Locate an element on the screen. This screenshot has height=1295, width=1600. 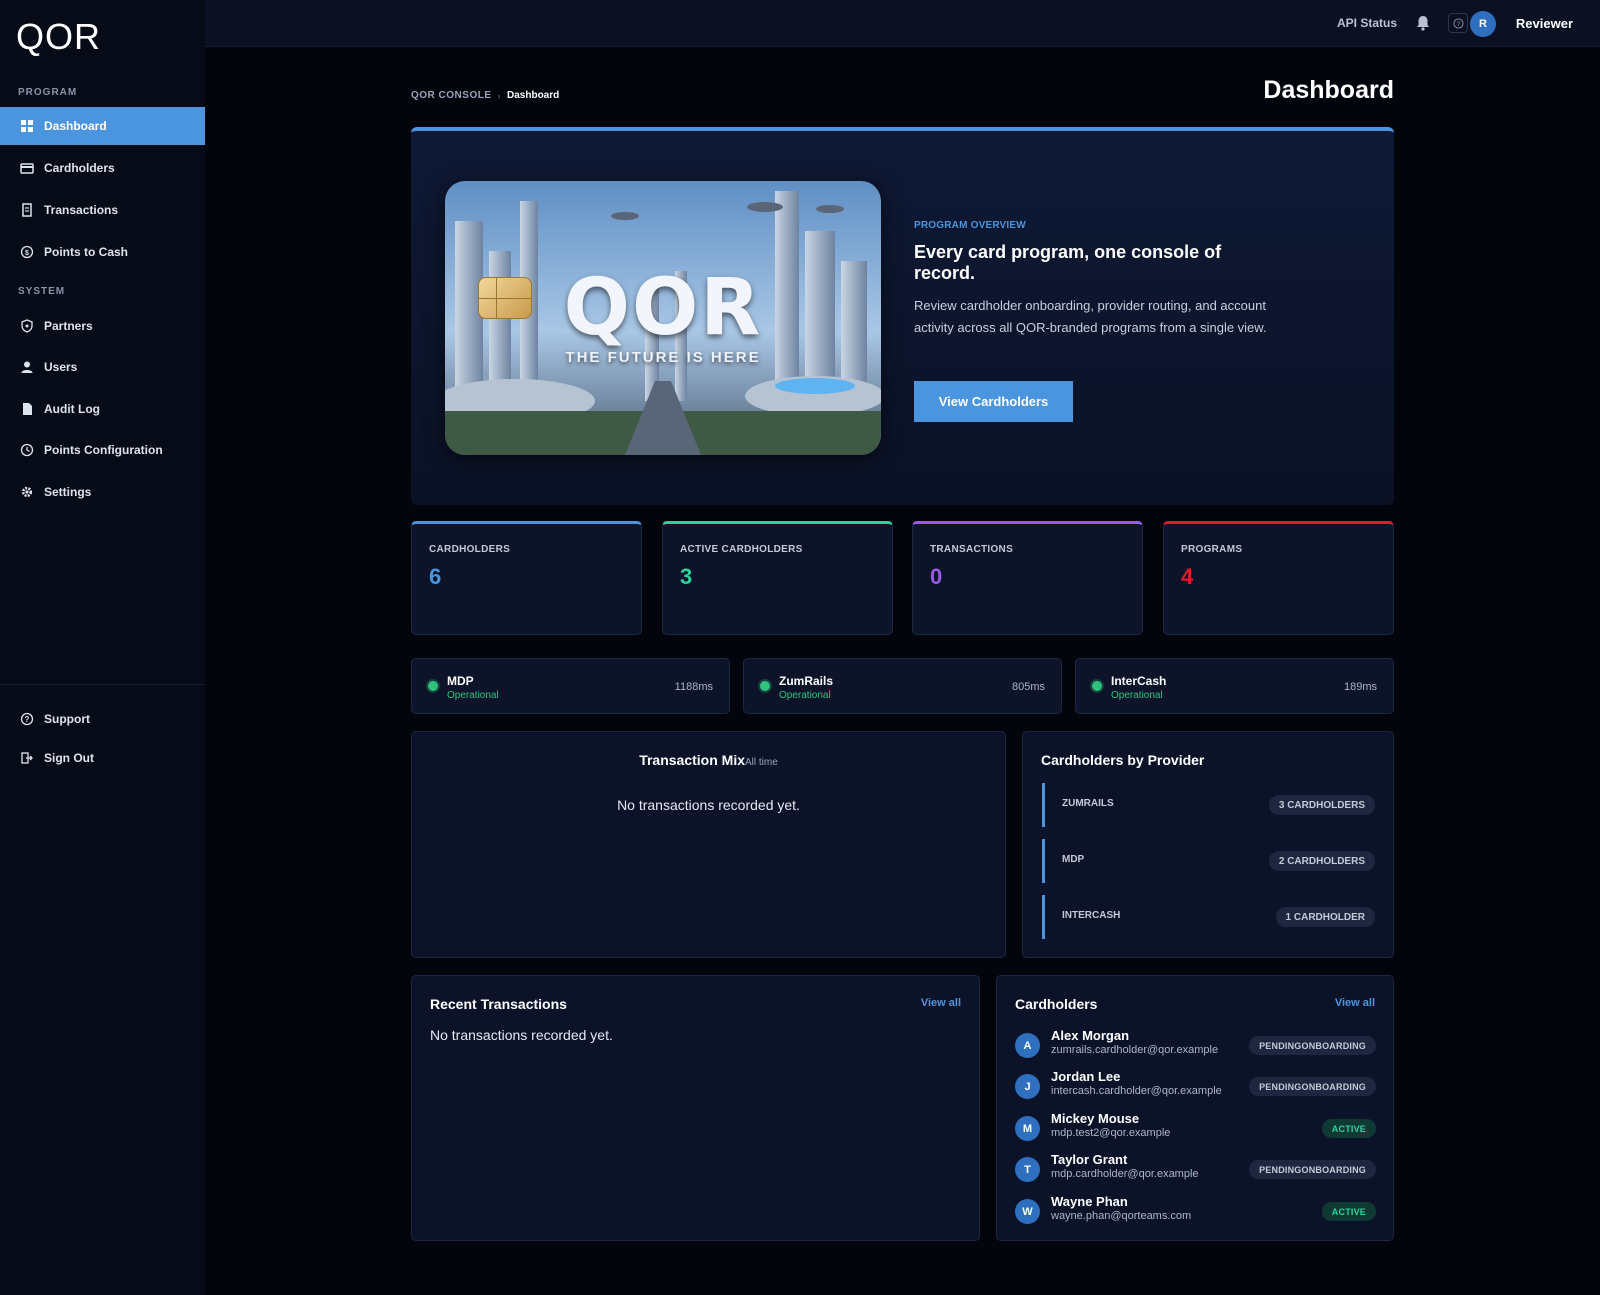
view-cardholders-button: View Cardholders is located at coordinates (993, 401).